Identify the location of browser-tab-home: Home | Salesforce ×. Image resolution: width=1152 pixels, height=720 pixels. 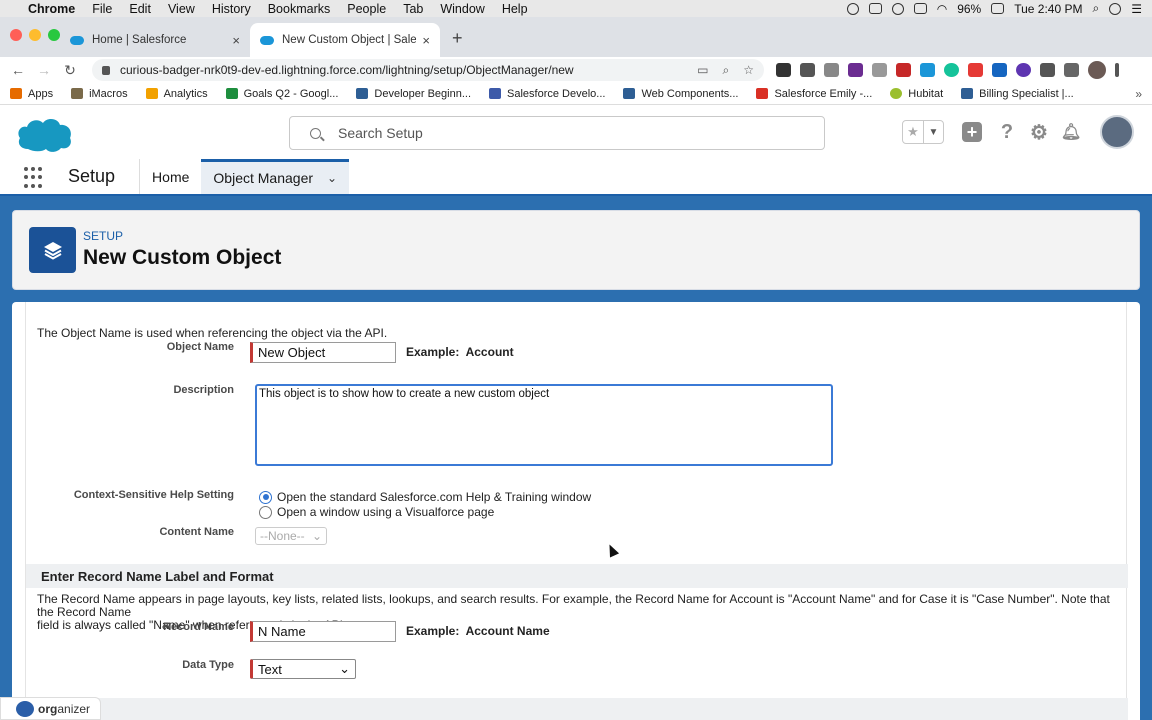
(155, 40).